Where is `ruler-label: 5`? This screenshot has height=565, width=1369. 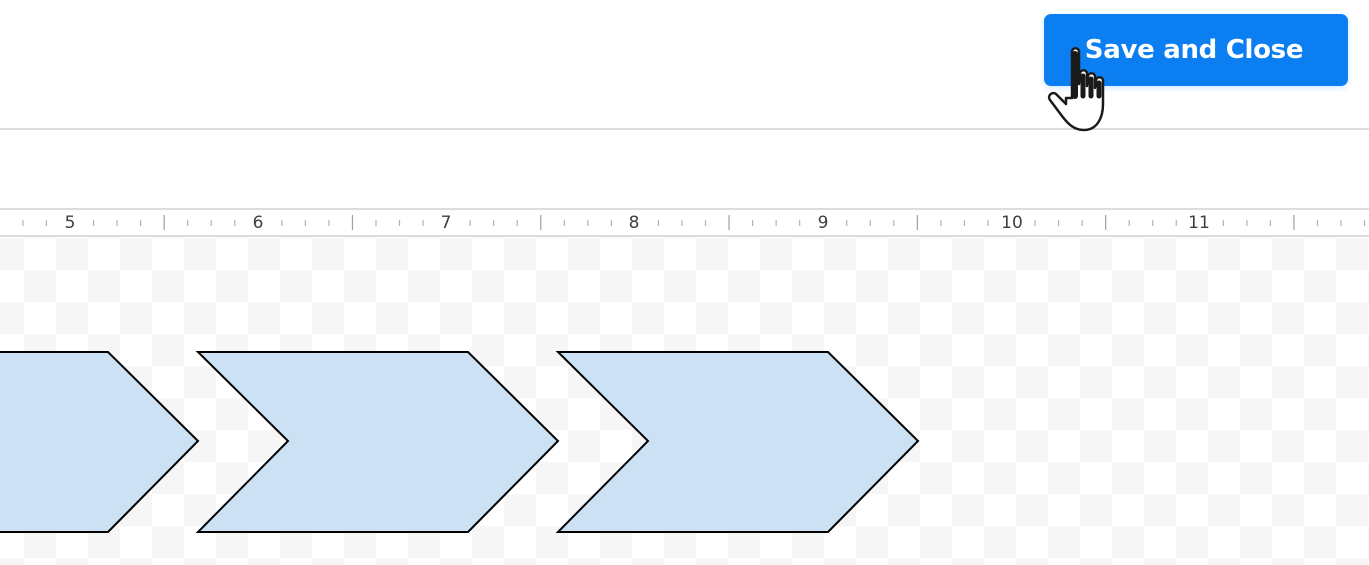
ruler-label: 5 is located at coordinates (70, 223).